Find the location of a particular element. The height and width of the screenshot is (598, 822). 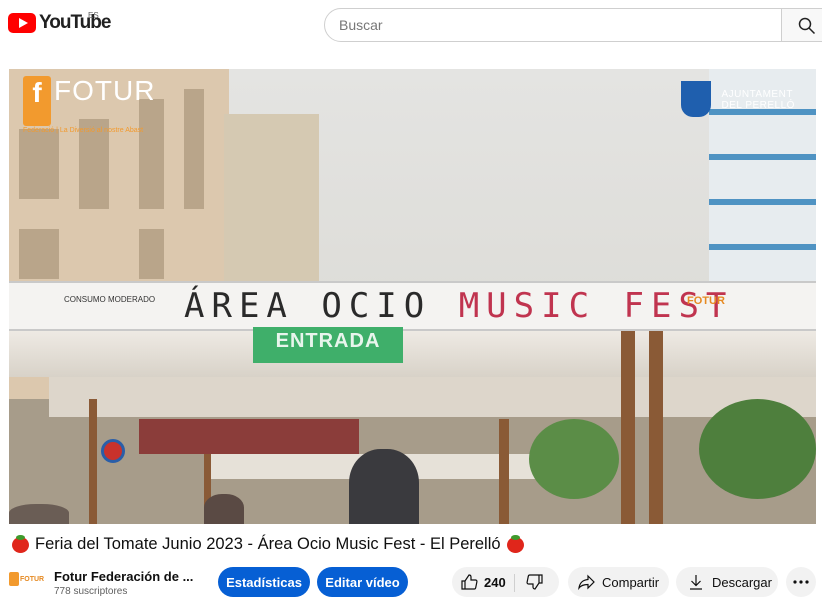

banner-sponsor: CONSUMO MODERADO is located at coordinates (110, 299).